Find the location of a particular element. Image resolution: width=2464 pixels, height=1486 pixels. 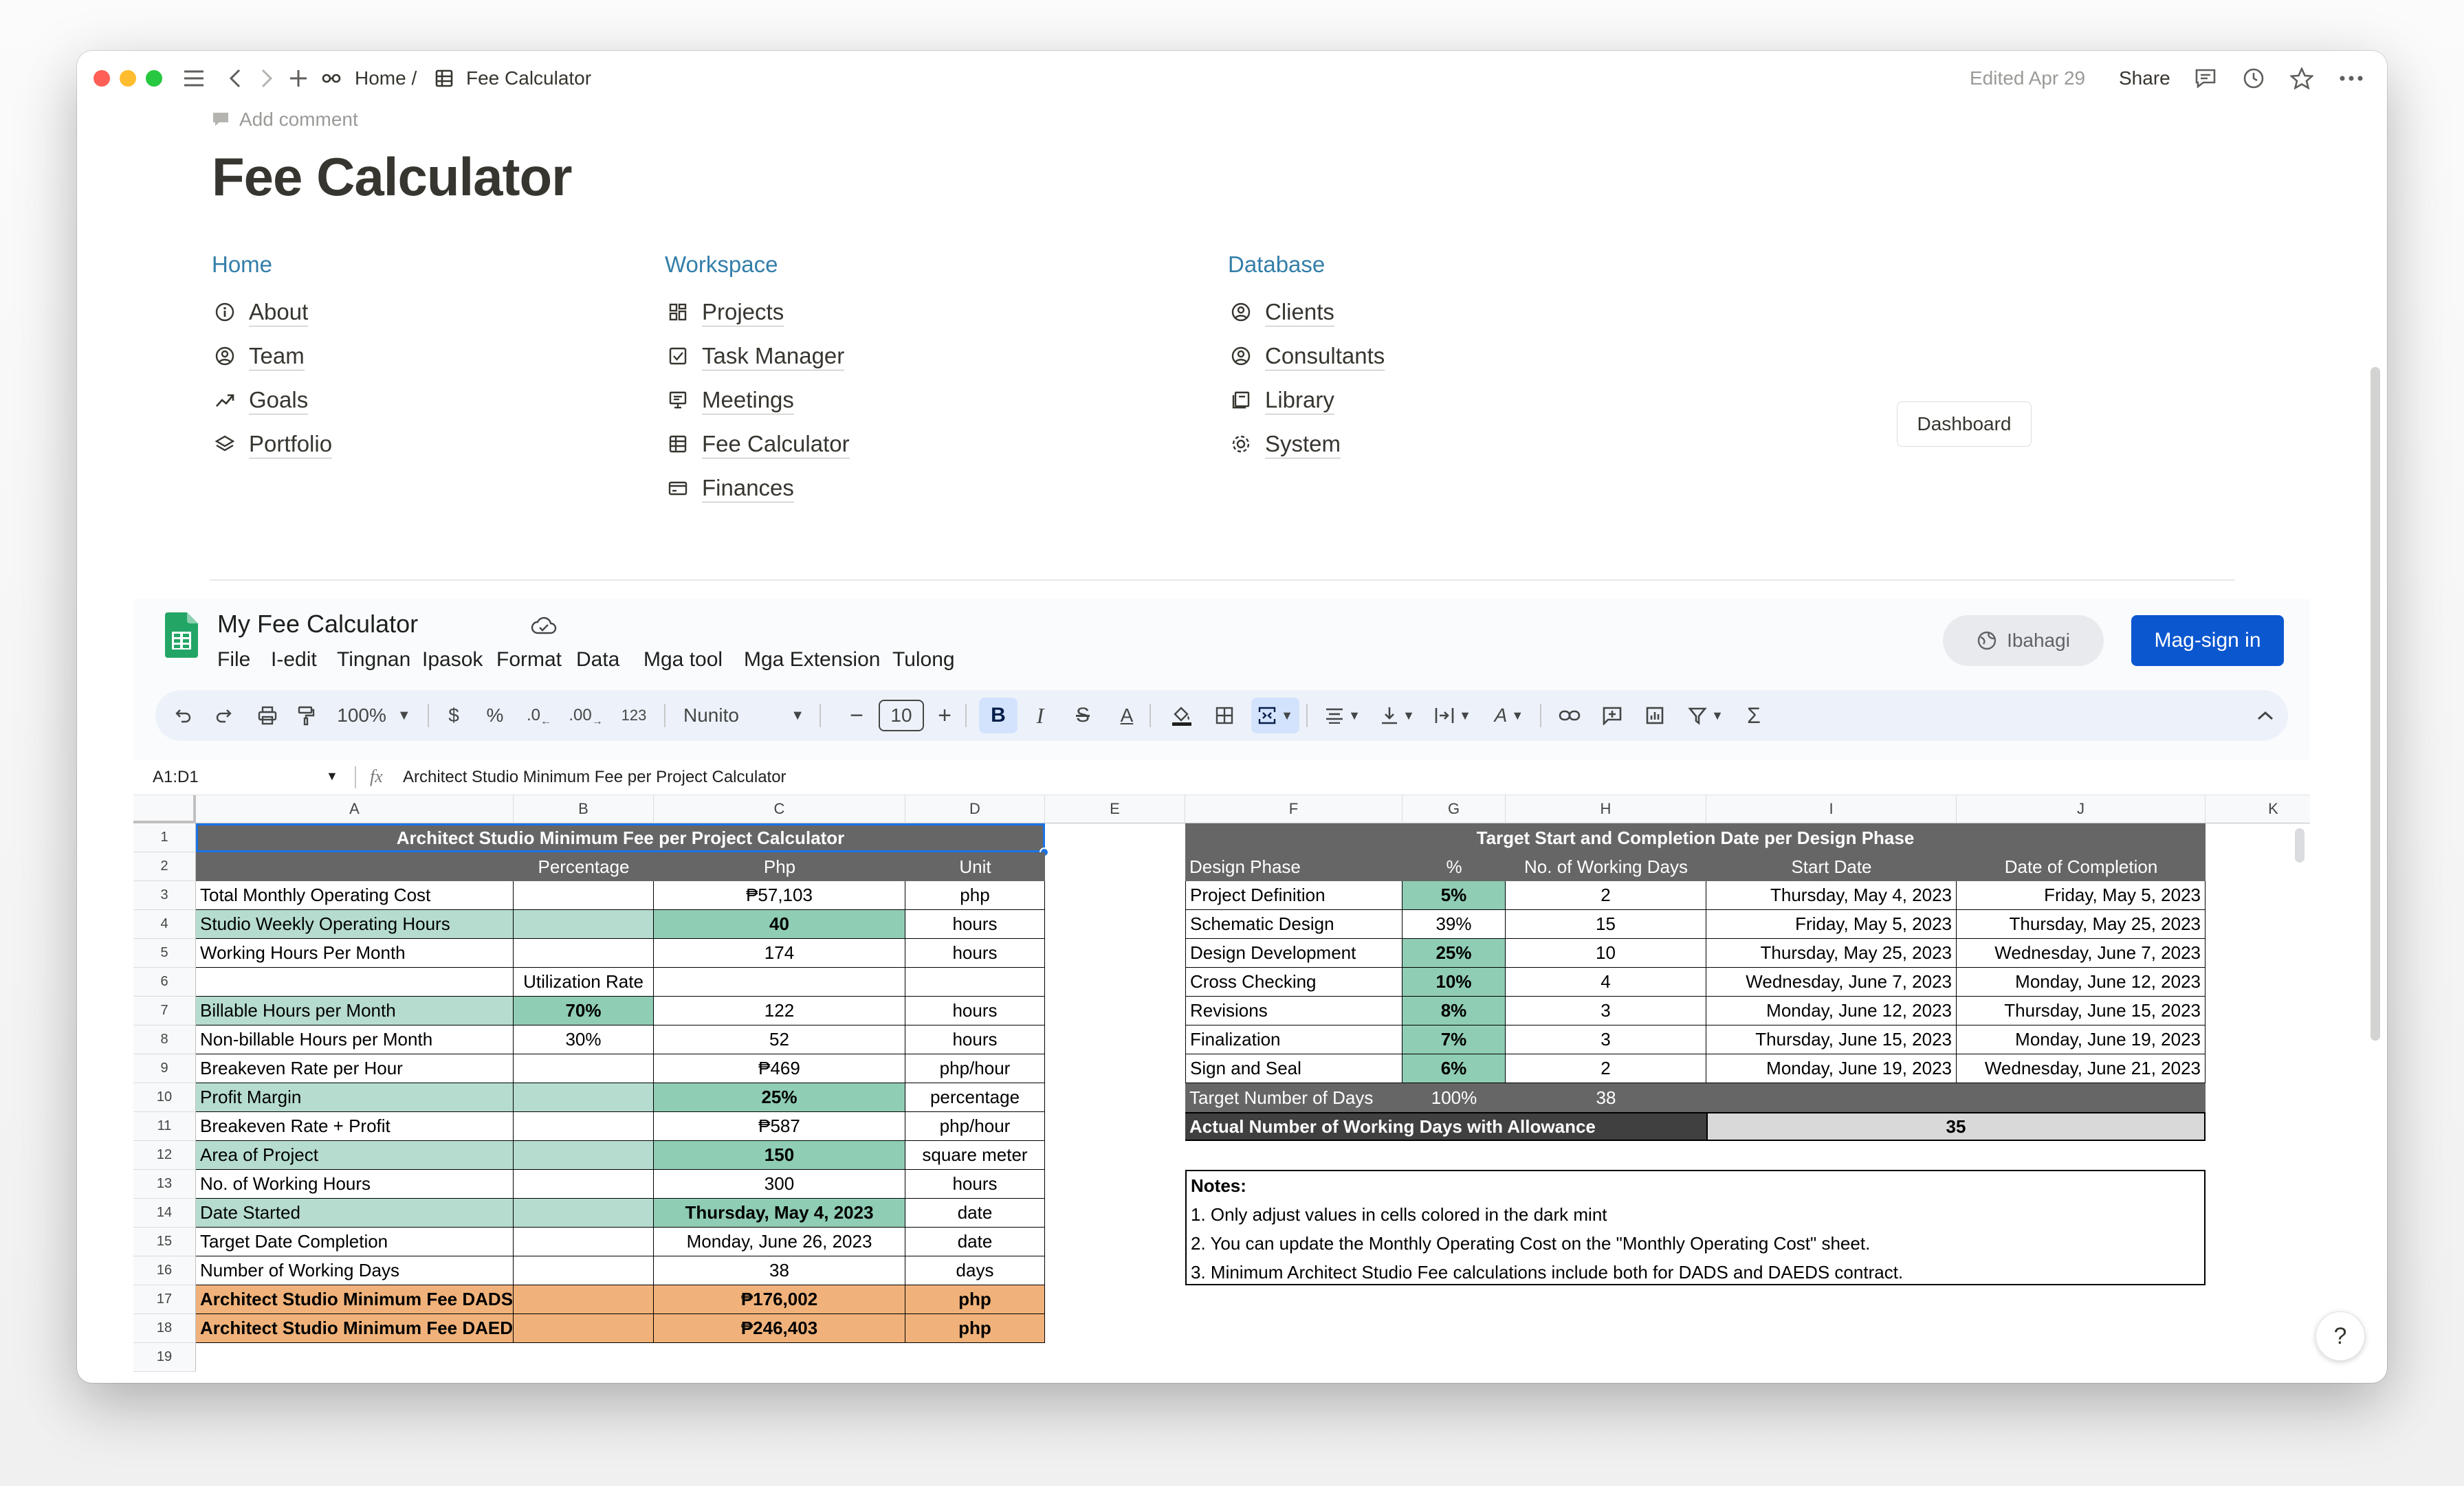

history-clock-icon is located at coordinates (2253, 78).